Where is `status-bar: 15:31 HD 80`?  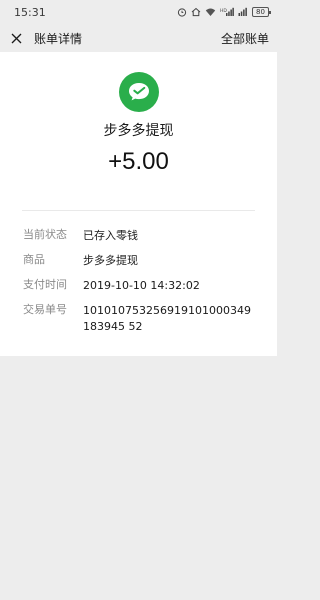 status-bar: 15:31 HD 80 is located at coordinates (138, 12).